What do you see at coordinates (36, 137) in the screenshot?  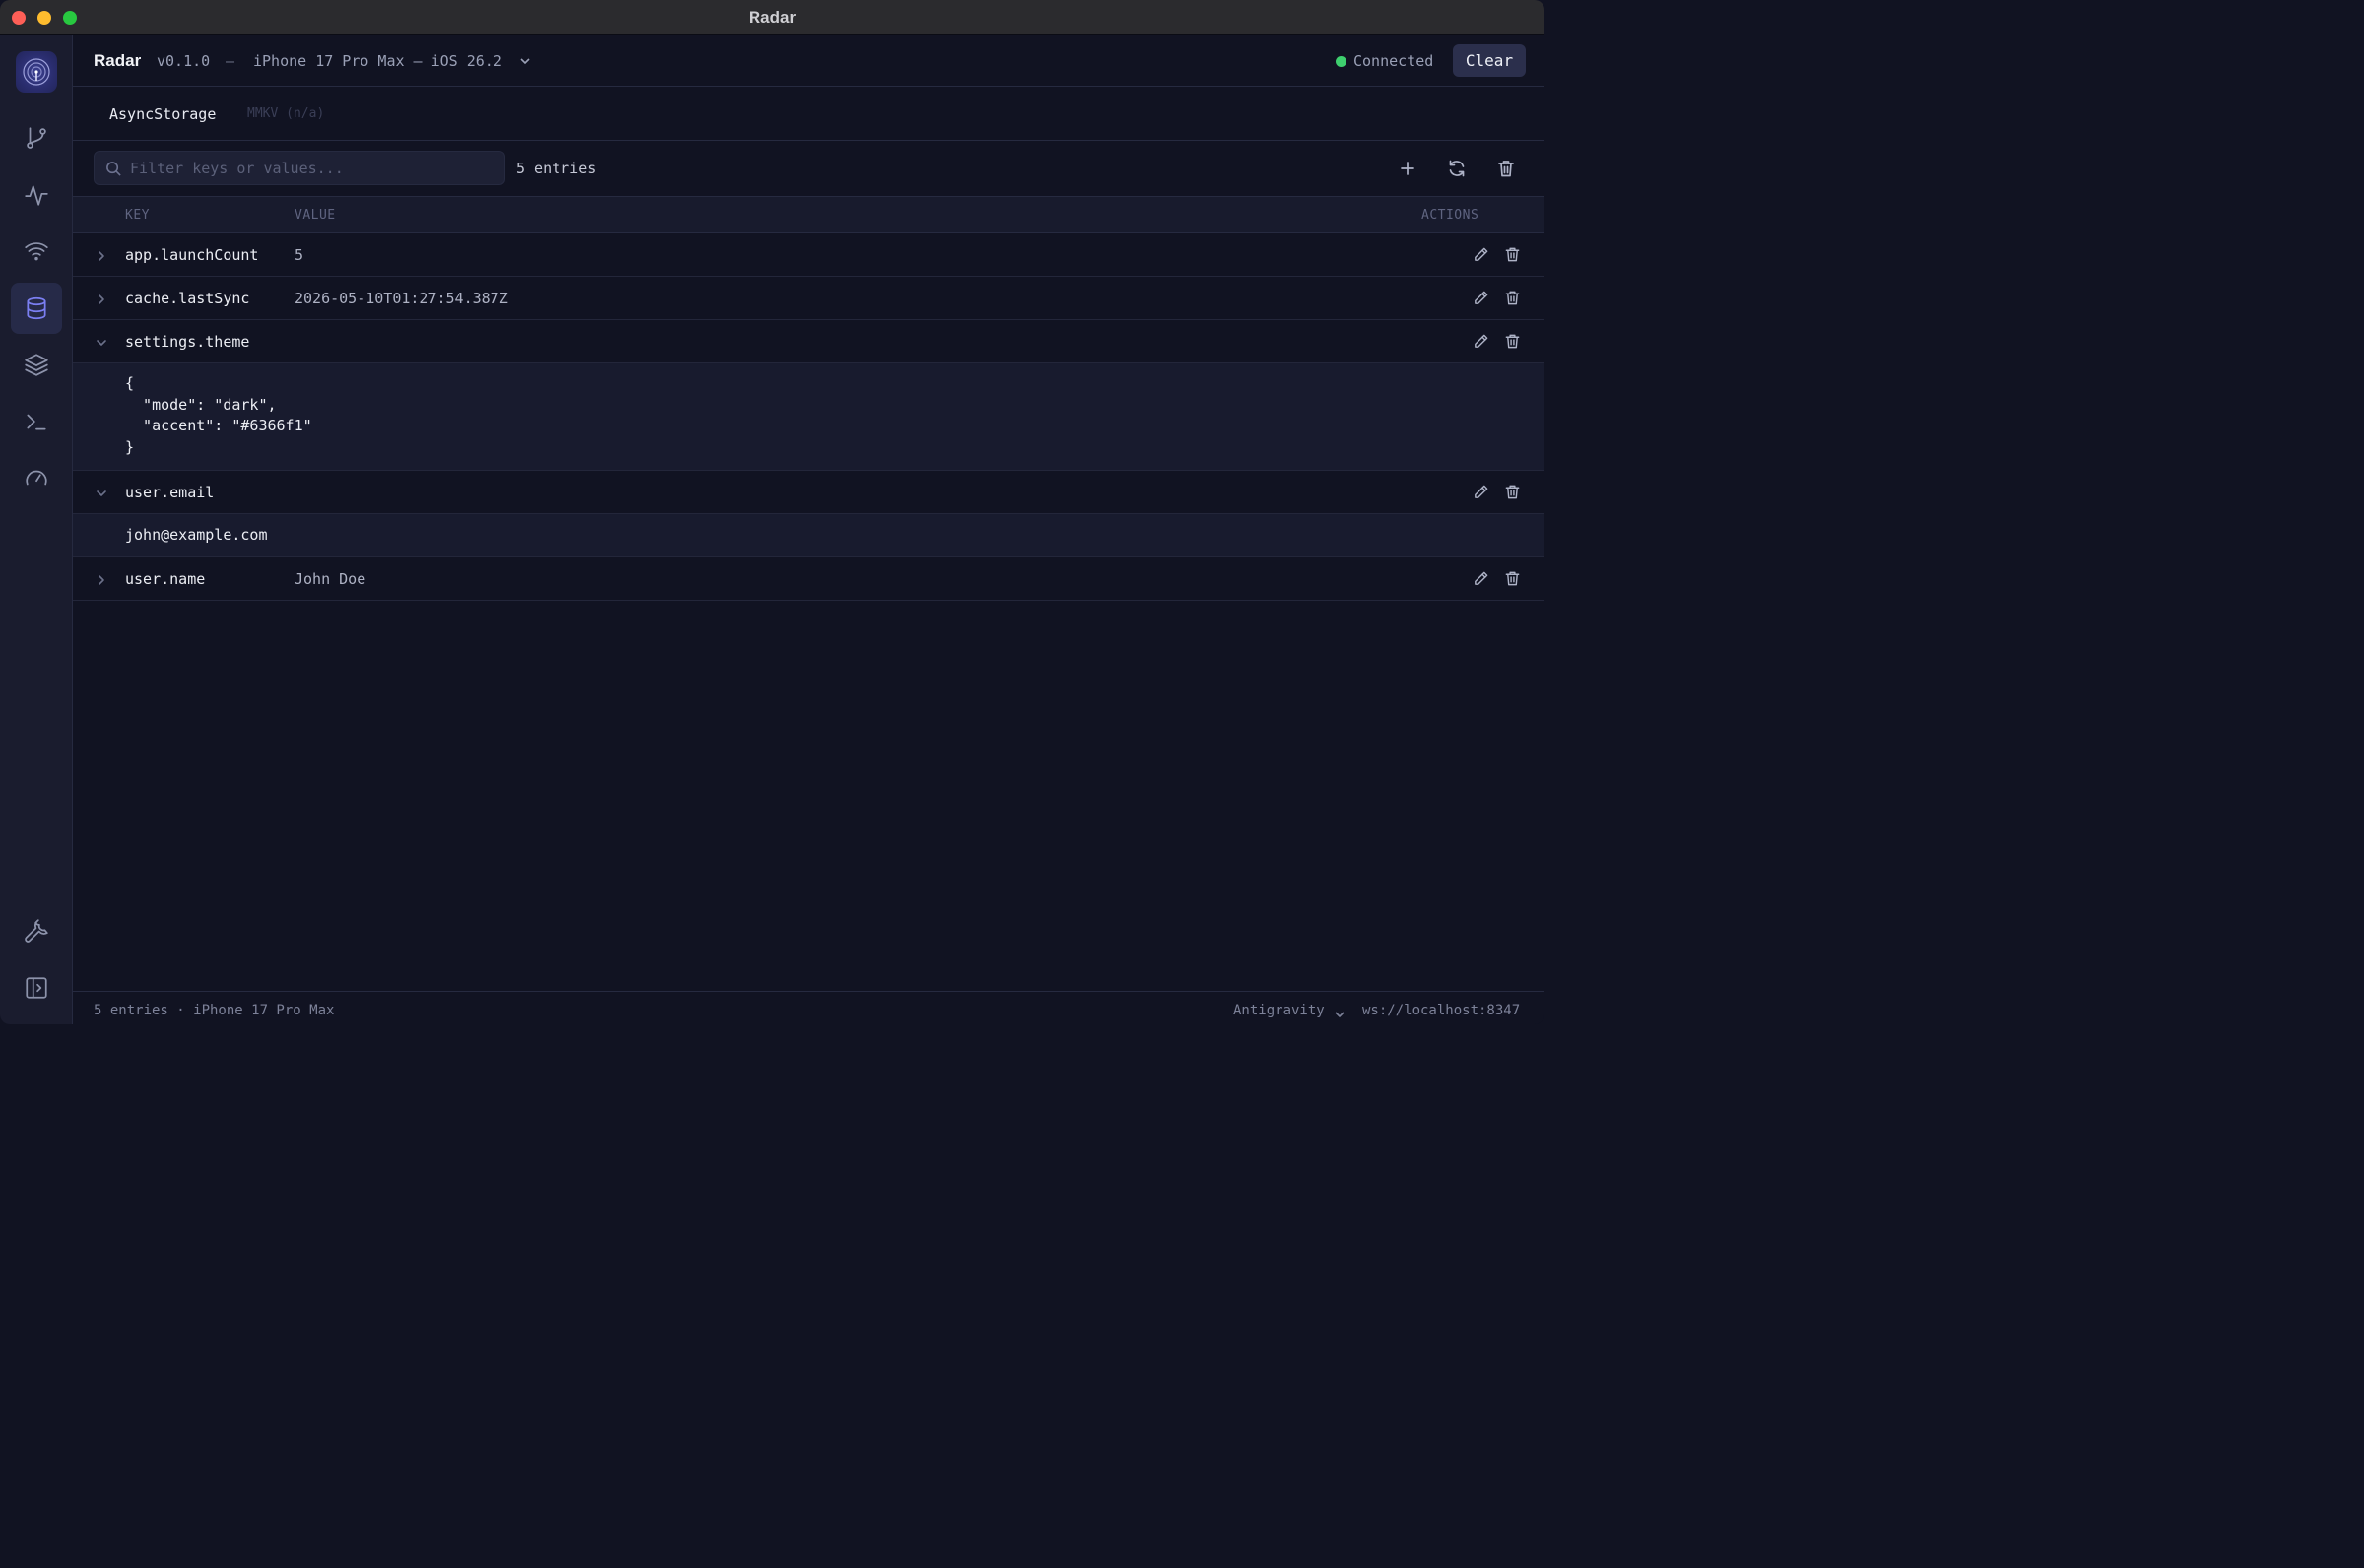 I see `git-branch-icon` at bounding box center [36, 137].